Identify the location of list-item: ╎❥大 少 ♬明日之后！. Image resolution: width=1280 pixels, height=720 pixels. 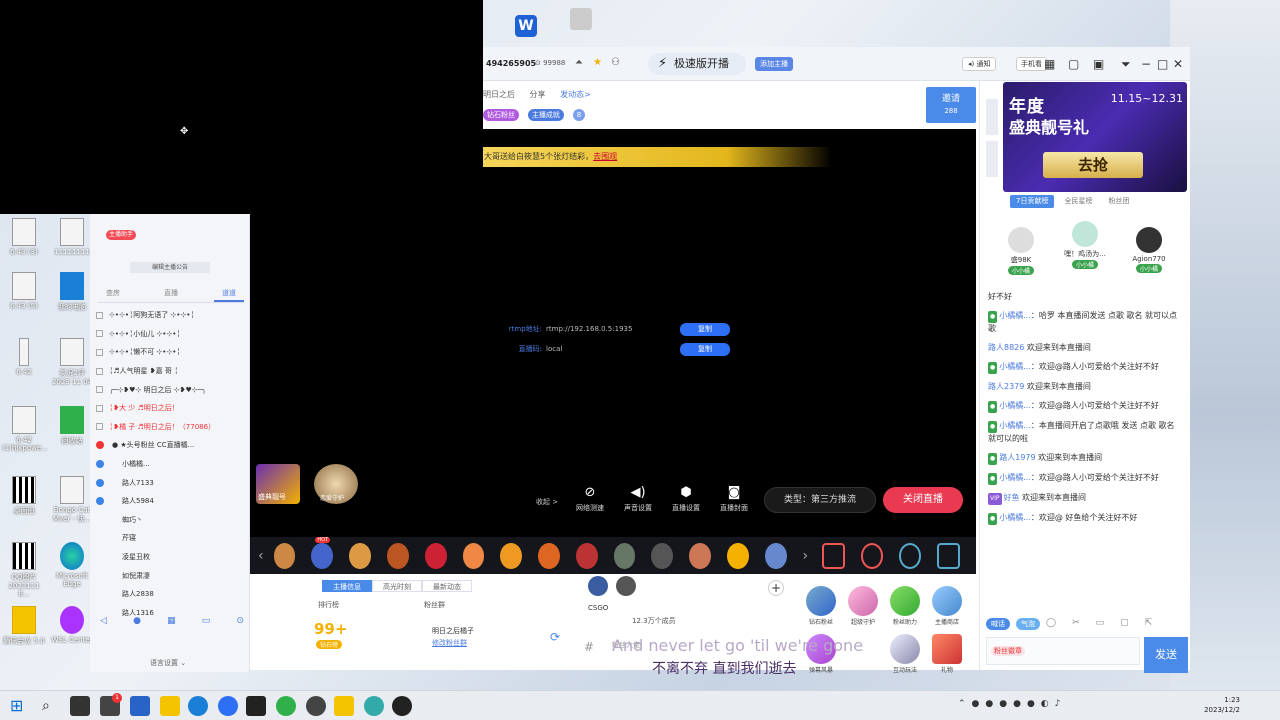
(171, 408).